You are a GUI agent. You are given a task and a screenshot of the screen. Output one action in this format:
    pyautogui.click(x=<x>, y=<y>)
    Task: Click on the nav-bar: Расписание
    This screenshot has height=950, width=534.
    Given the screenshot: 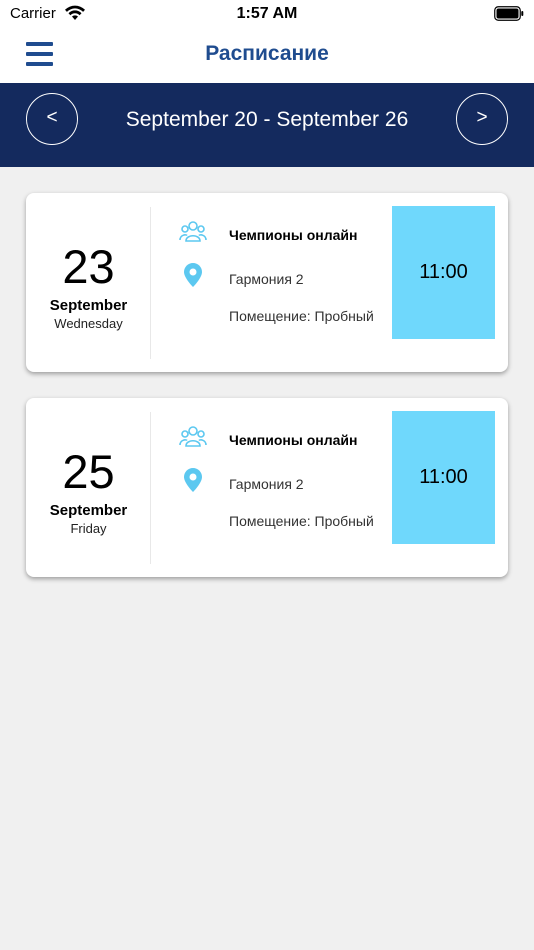 What is the action you would take?
    pyautogui.click(x=267, y=55)
    